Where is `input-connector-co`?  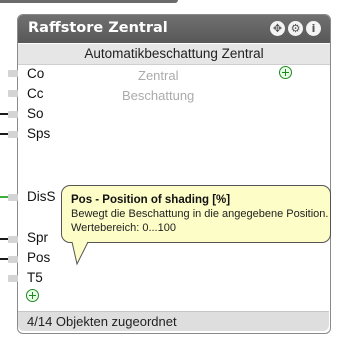 input-connector-co is located at coordinates (13, 73).